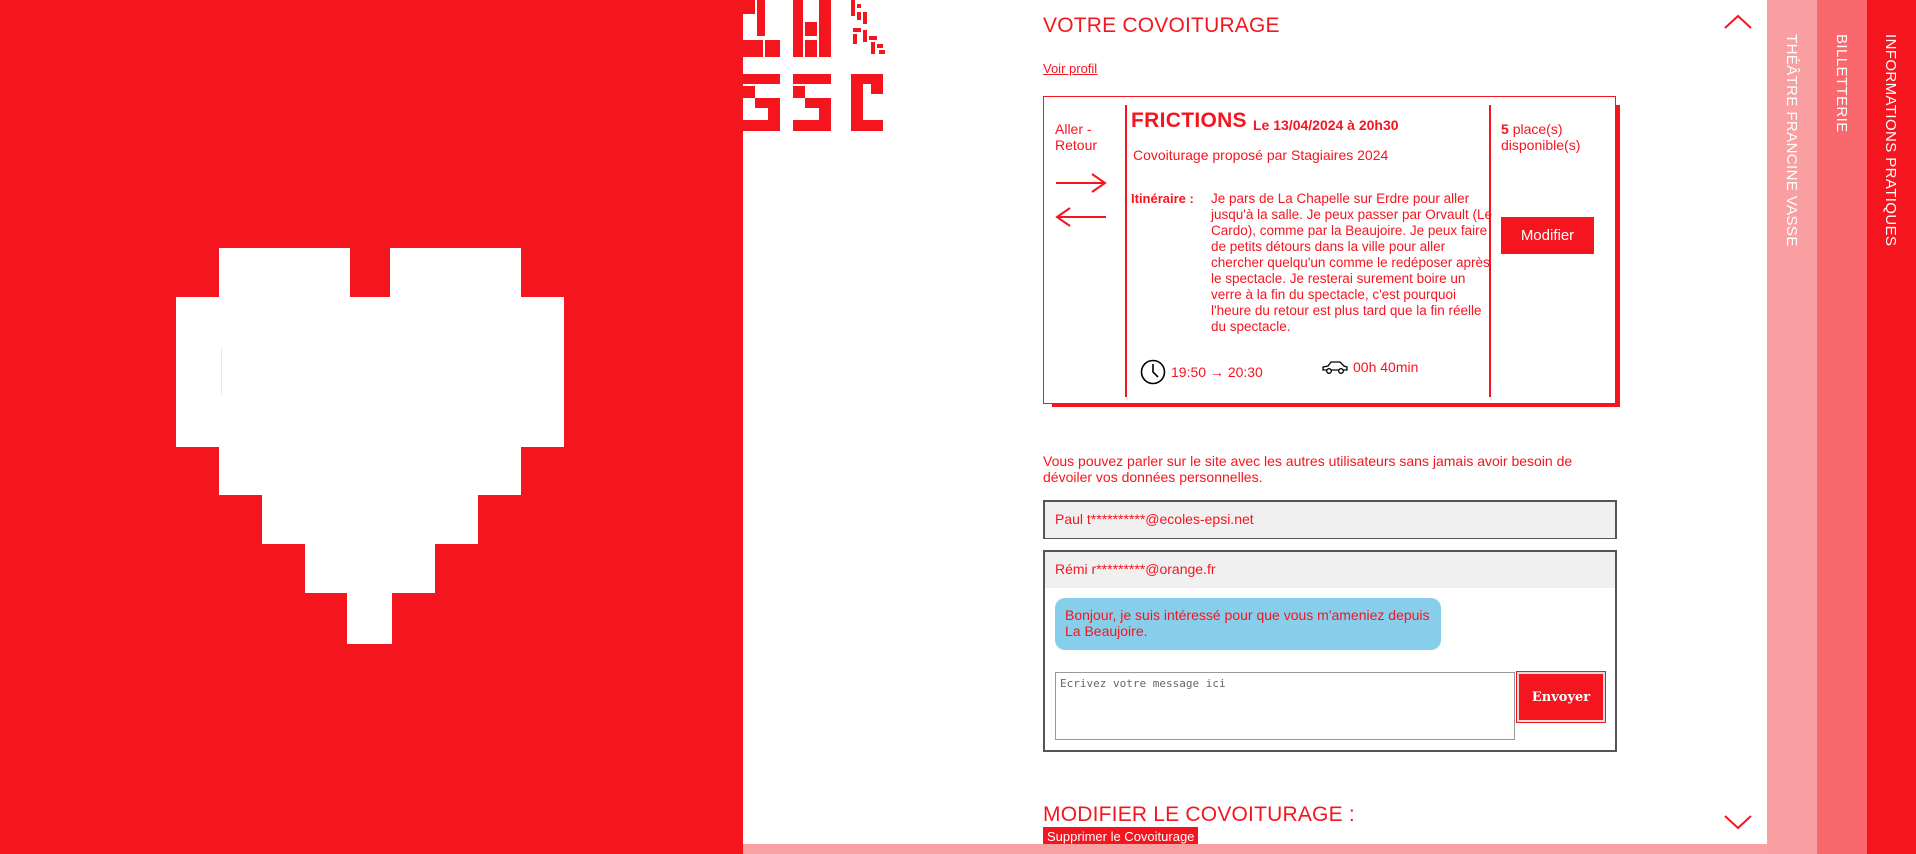 Image resolution: width=1916 pixels, height=854 pixels. Describe the element at coordinates (1561, 697) in the screenshot. I see `send-button: Envoyer` at that location.